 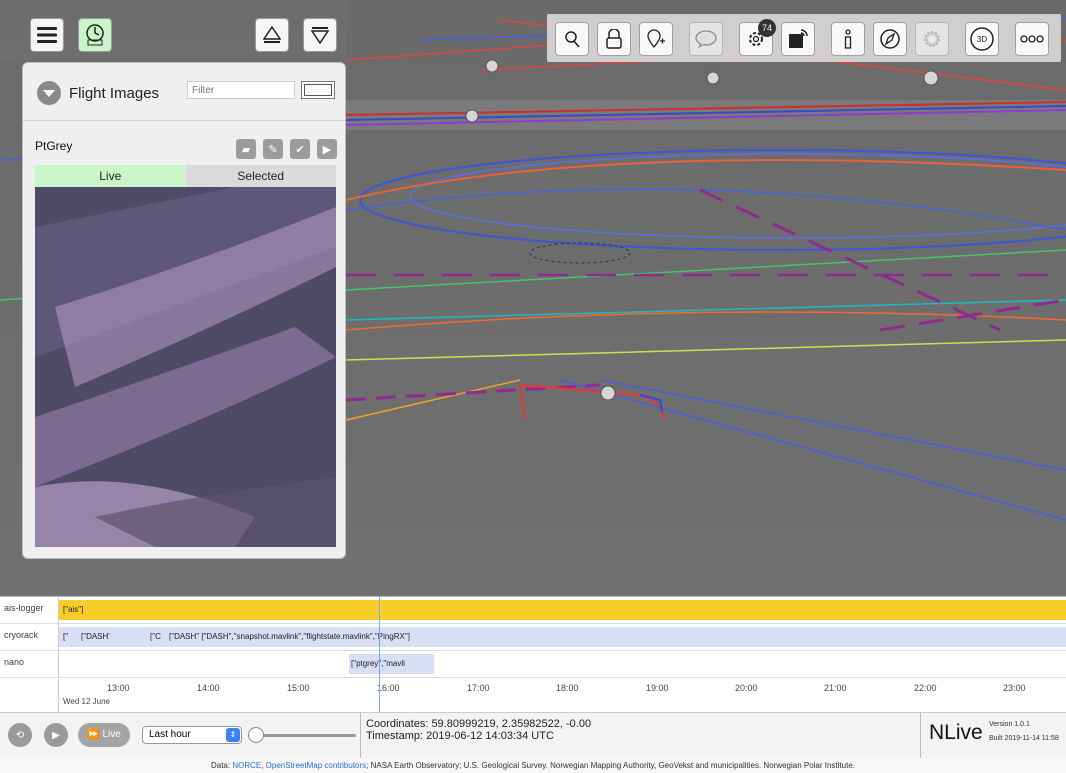 I want to click on expand-down-icon, so click(x=320, y=35).